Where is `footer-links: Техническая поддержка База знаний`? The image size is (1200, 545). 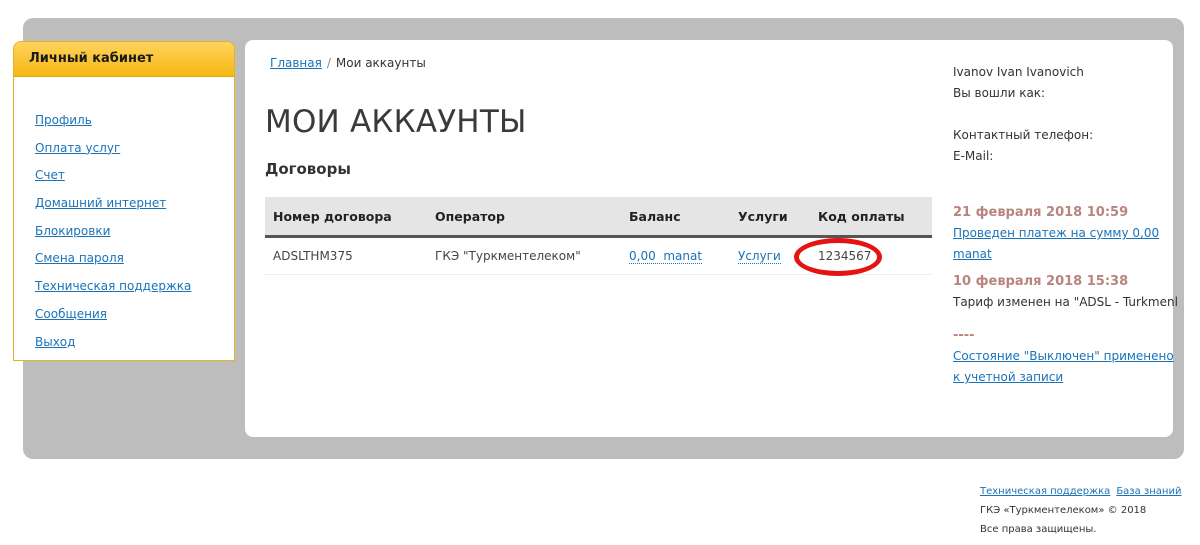 footer-links: Техническая поддержка База знаний is located at coordinates (1083, 491).